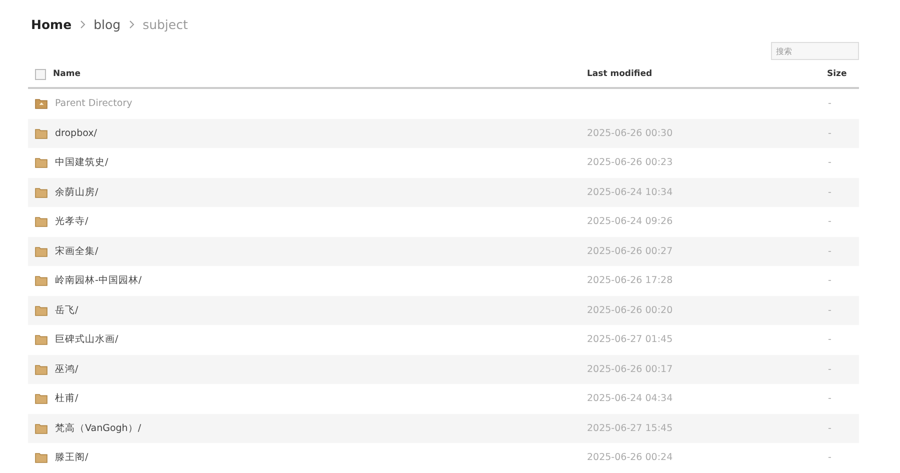  Describe the element at coordinates (71, 458) in the screenshot. I see `file-link: 滕王阁/` at that location.